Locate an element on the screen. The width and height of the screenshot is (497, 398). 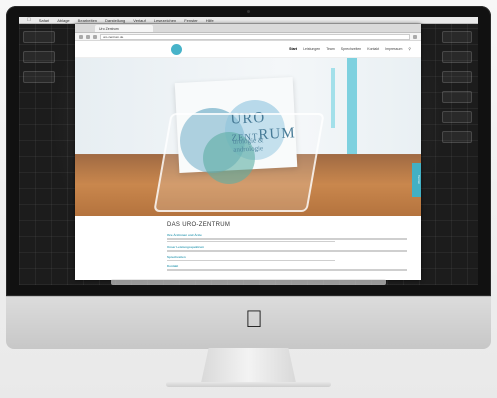
paragraph-heading: Unser Leistungsspektrum is located at coordinates (287, 247).